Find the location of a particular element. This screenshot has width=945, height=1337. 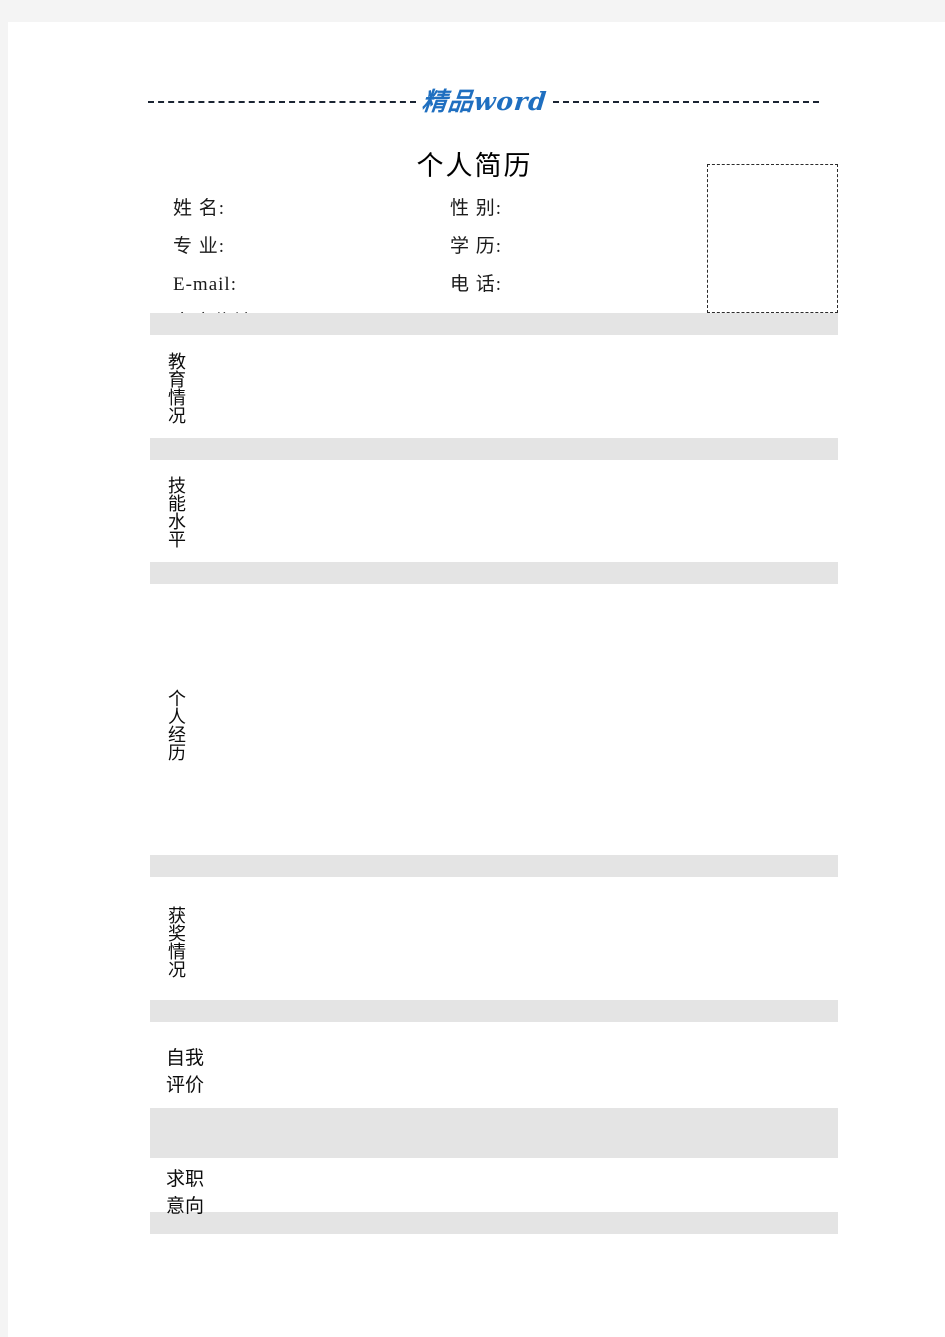

section-label-char: 平 is located at coordinates (177, 540).